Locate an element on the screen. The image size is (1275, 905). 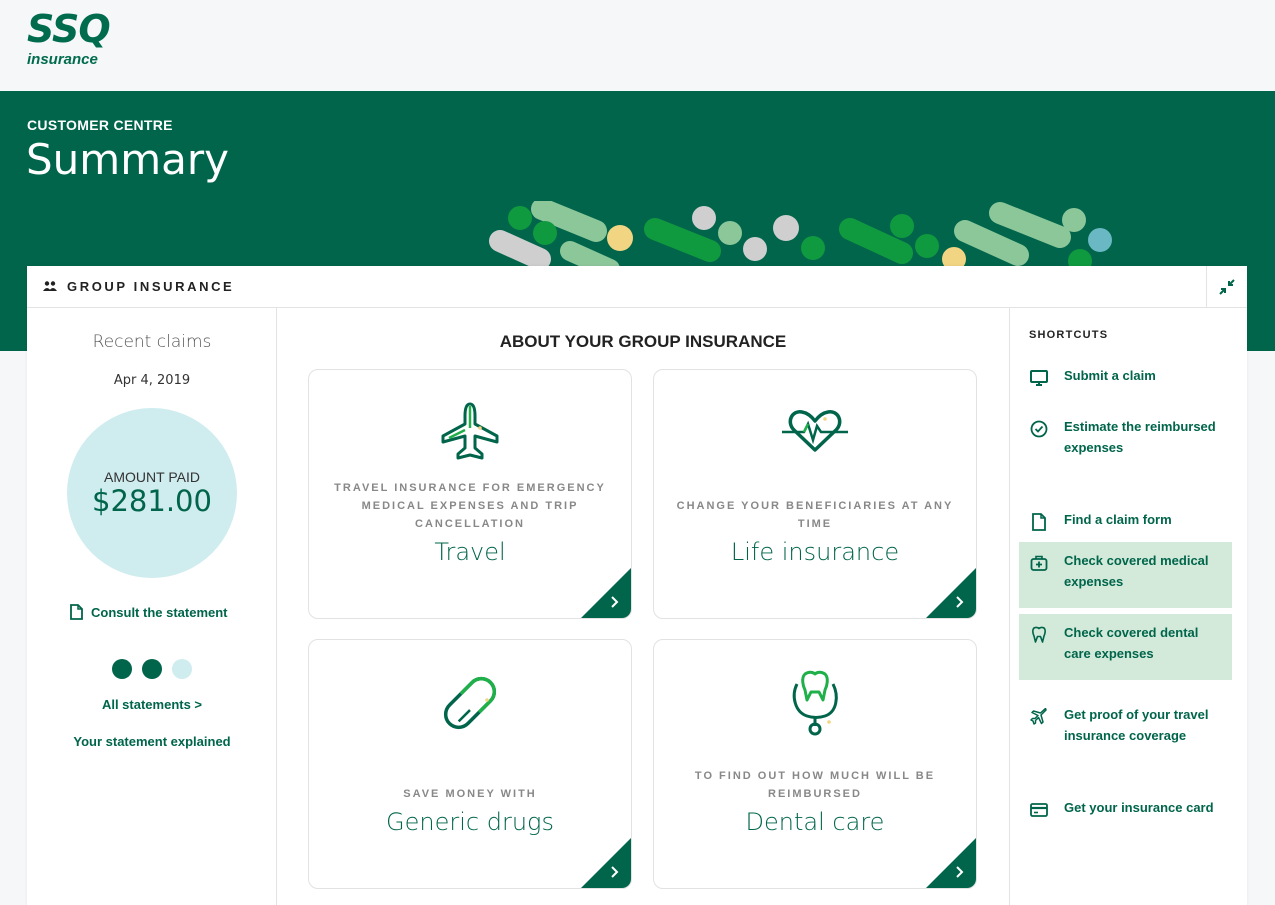
tile-generic-drugs: SAVE MONEY WITH Generic drugs is located at coordinates (470, 764).